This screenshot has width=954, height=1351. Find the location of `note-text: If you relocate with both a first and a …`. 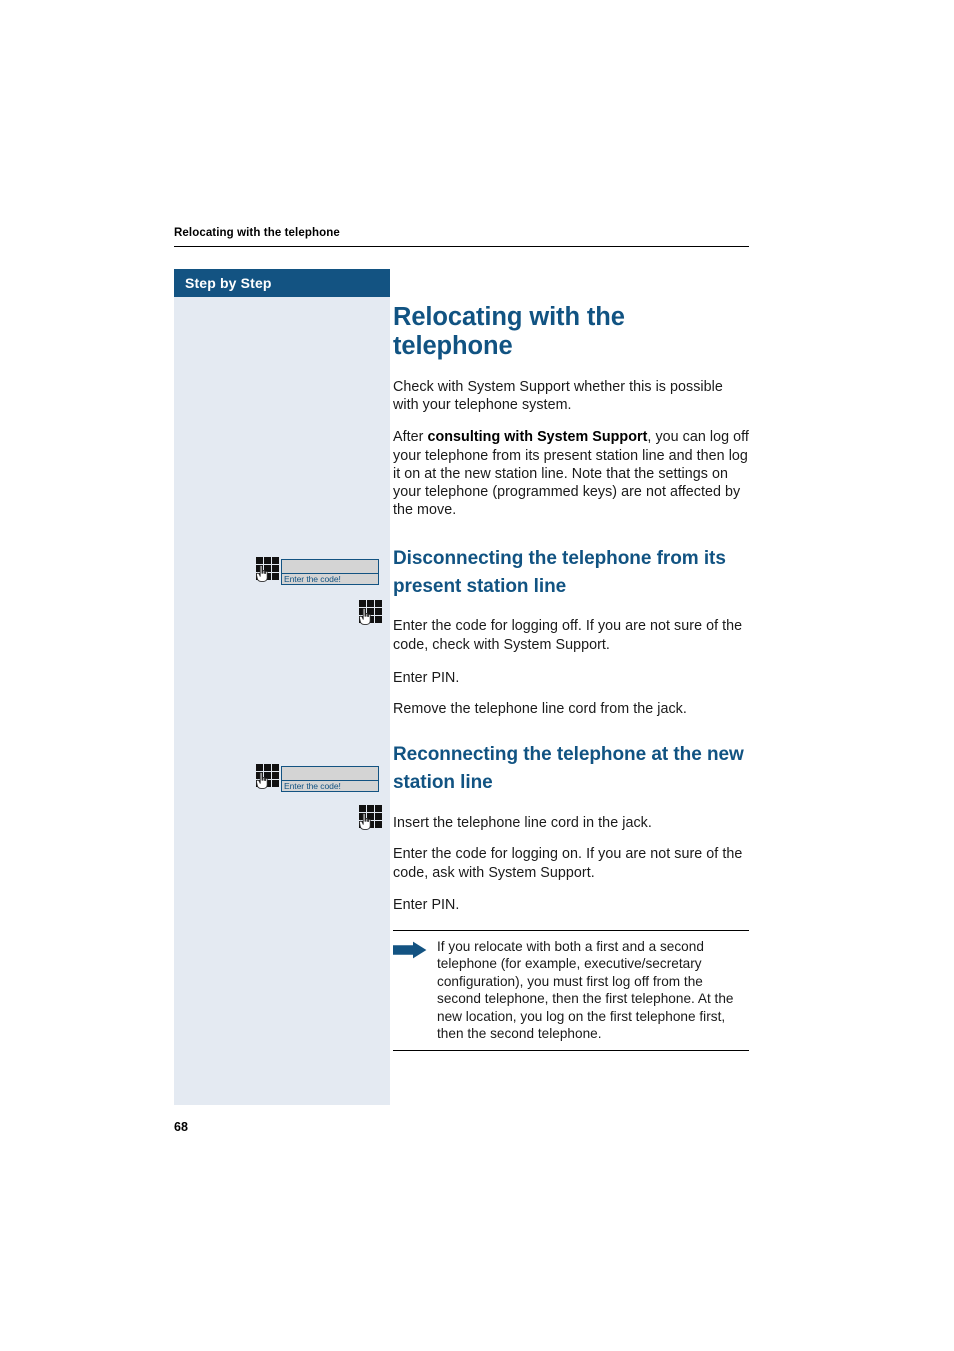

note-text: If you relocate with both a first and a … is located at coordinates (585, 990).